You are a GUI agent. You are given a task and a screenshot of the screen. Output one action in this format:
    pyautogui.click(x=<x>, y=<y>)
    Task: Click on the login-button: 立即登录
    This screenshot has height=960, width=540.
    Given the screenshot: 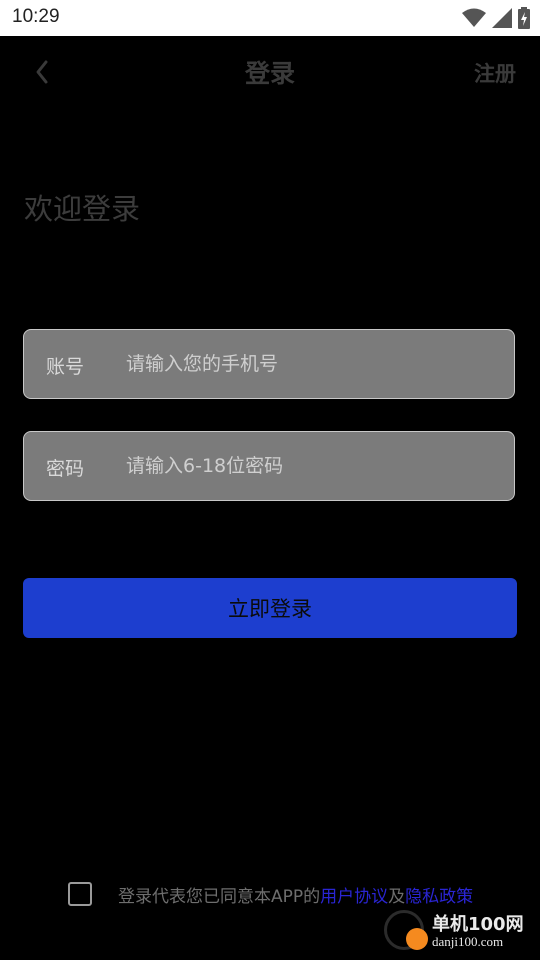 What is the action you would take?
    pyautogui.click(x=270, y=608)
    